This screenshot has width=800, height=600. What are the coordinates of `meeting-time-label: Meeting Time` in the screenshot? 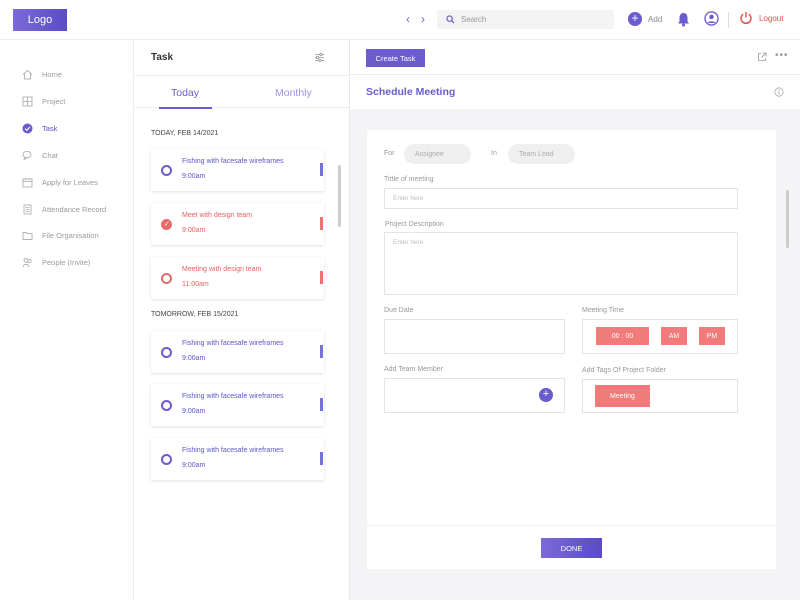 It's located at (603, 310).